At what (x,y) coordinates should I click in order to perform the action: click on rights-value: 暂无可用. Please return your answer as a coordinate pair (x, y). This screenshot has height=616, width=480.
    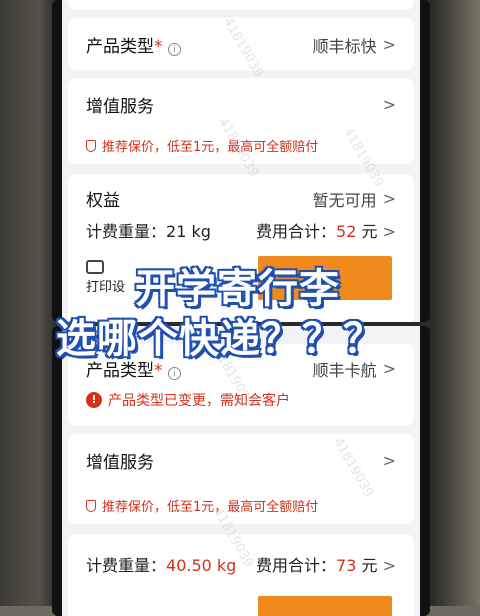
    Looking at the image, I should click on (344, 200).